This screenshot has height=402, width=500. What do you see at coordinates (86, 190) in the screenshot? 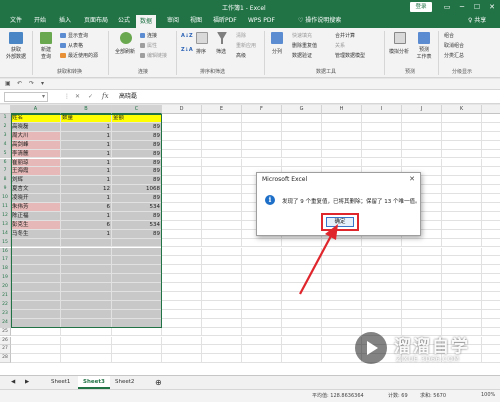
I see `cell: 12` at bounding box center [86, 190].